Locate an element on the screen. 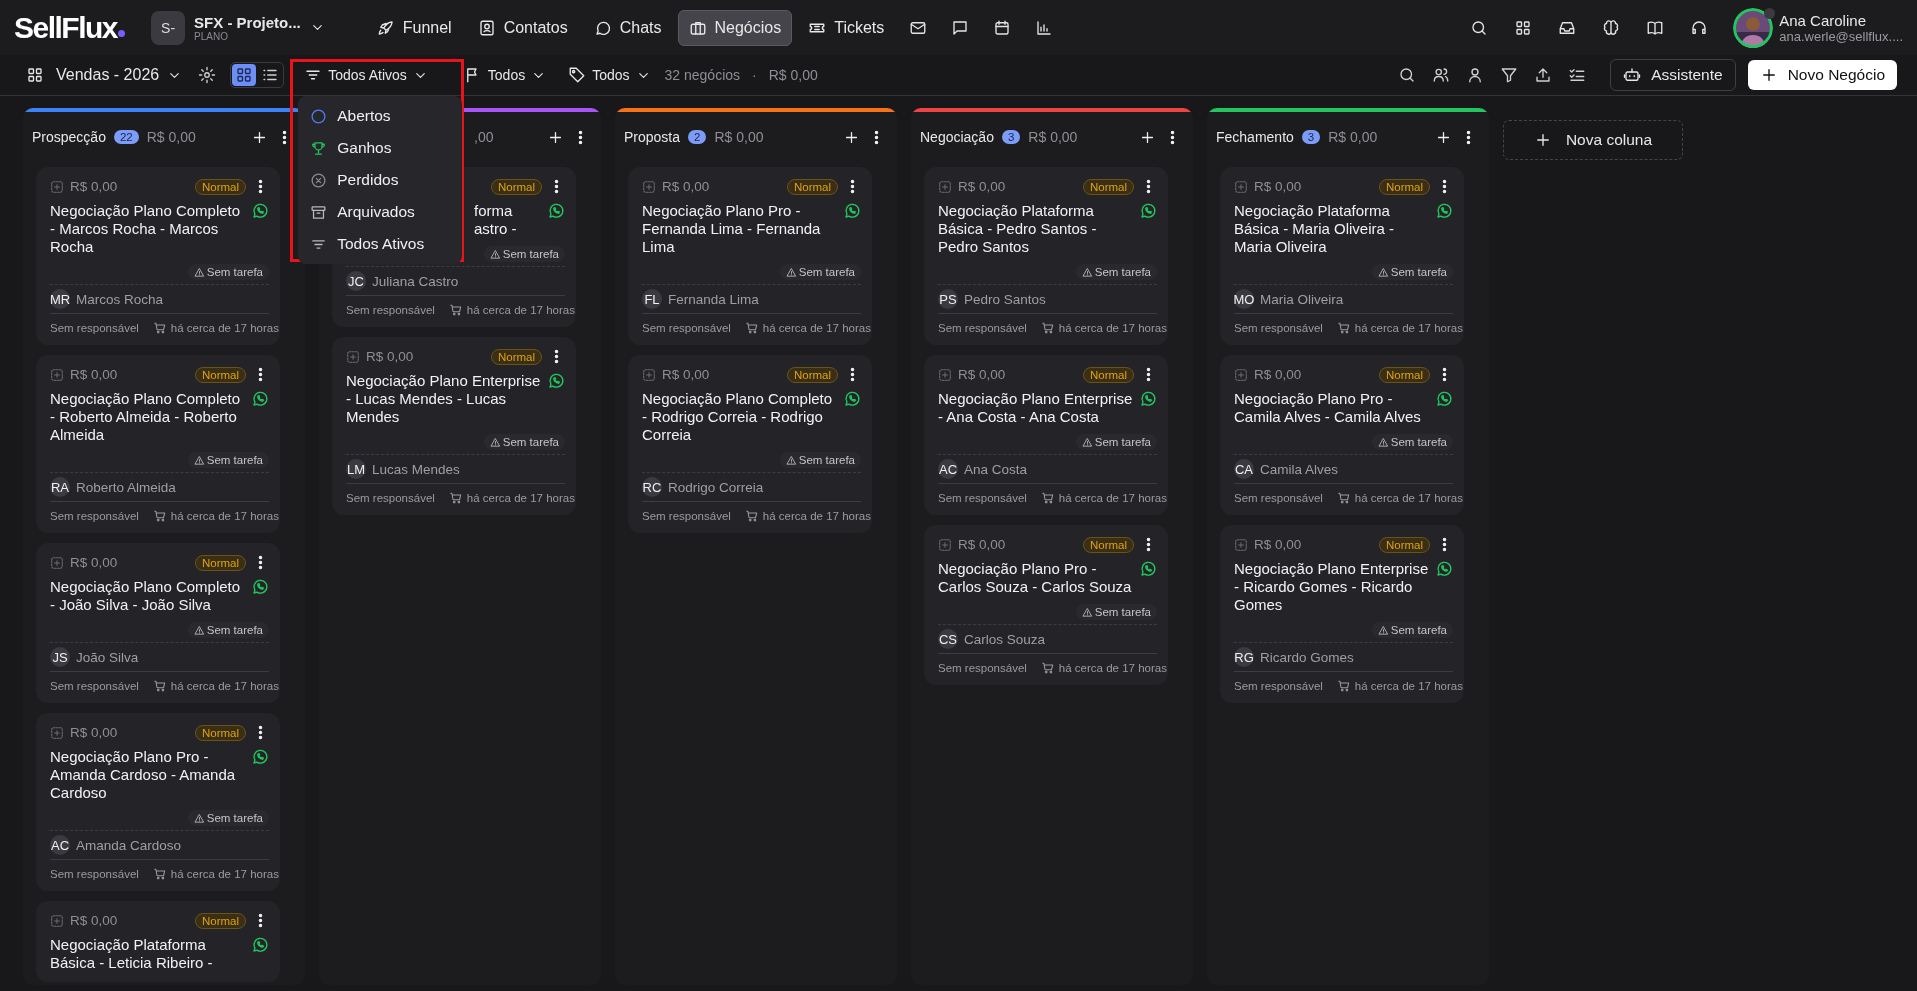  deal-title: Negociação Plano Enterprise - Ricardo Gomes - Ricardo Gomes is located at coordinates (1331, 587).